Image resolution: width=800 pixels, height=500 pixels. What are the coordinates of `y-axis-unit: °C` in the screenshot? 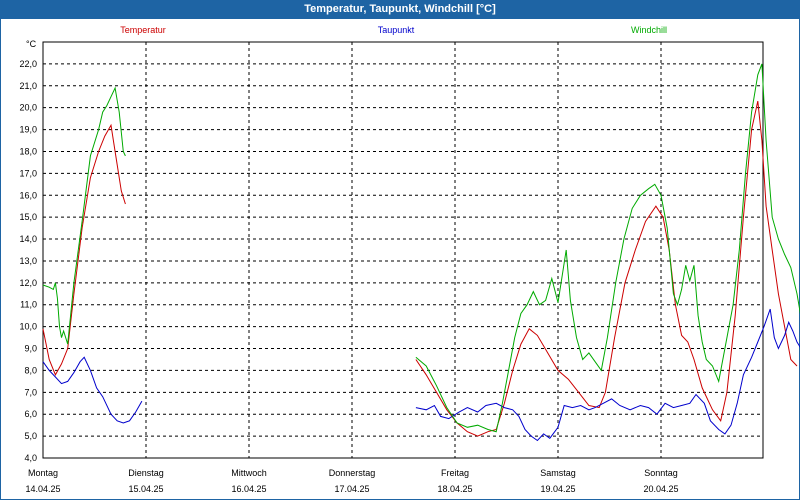 It's located at (31, 44).